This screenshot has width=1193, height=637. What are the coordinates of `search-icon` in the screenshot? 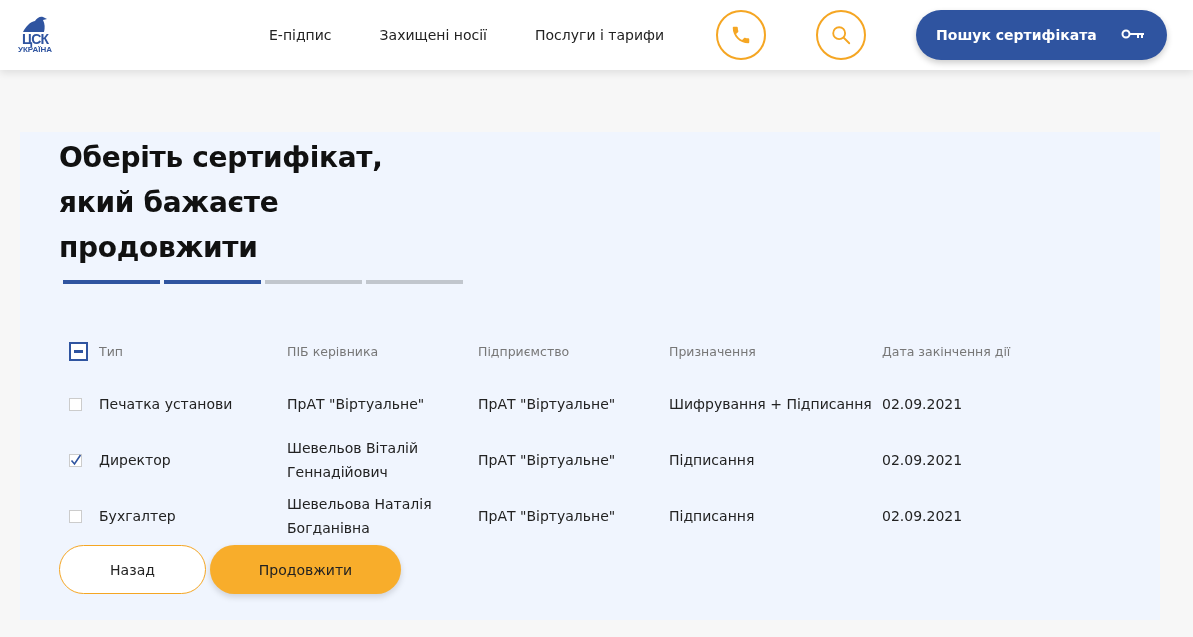 It's located at (841, 35).